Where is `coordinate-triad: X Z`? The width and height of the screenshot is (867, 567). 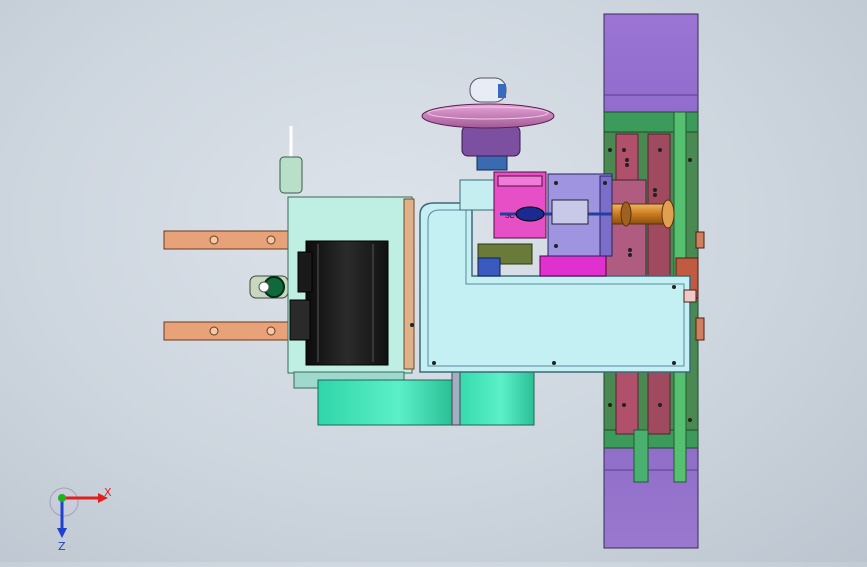 coordinate-triad: X Z is located at coordinates (80, 518).